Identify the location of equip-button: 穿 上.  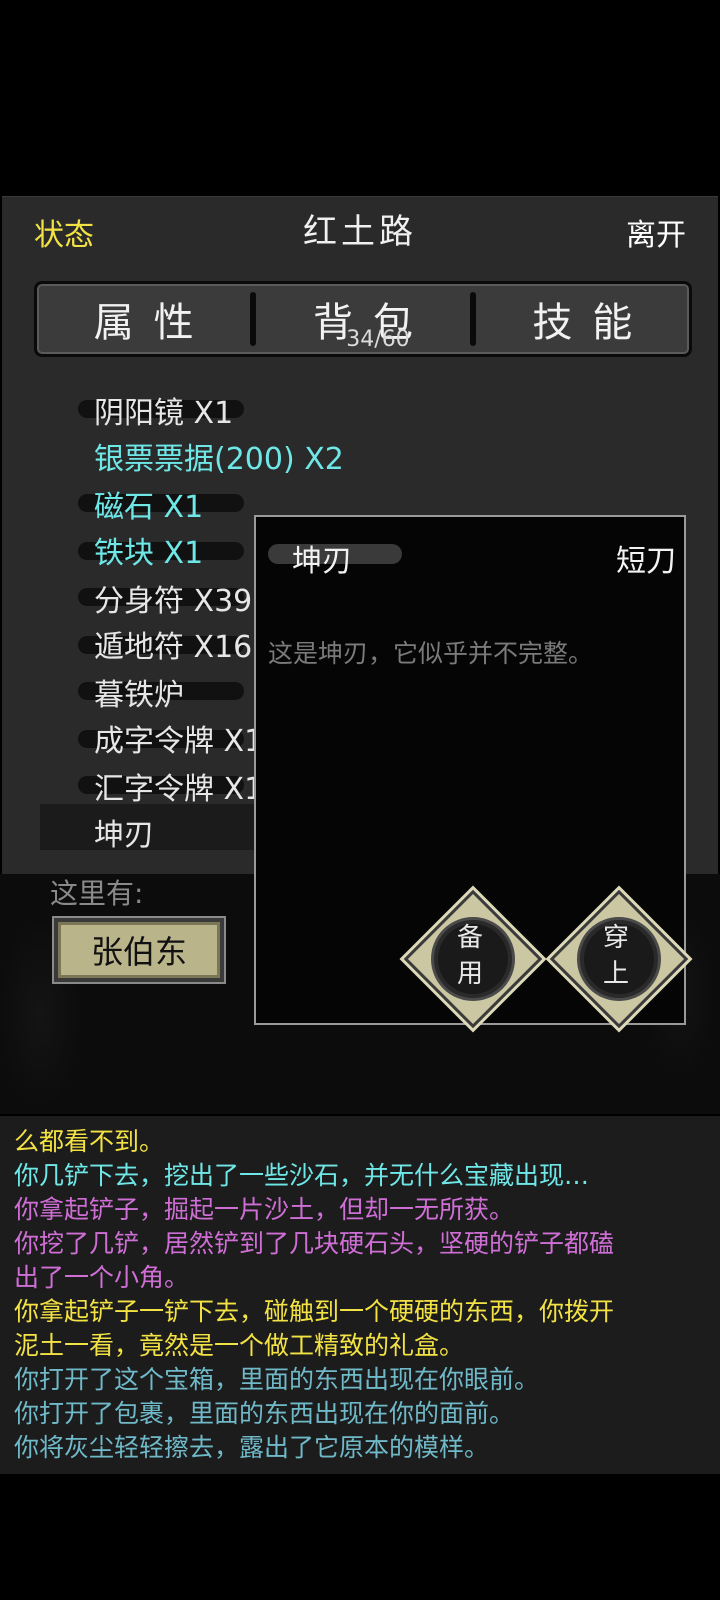
(619, 959).